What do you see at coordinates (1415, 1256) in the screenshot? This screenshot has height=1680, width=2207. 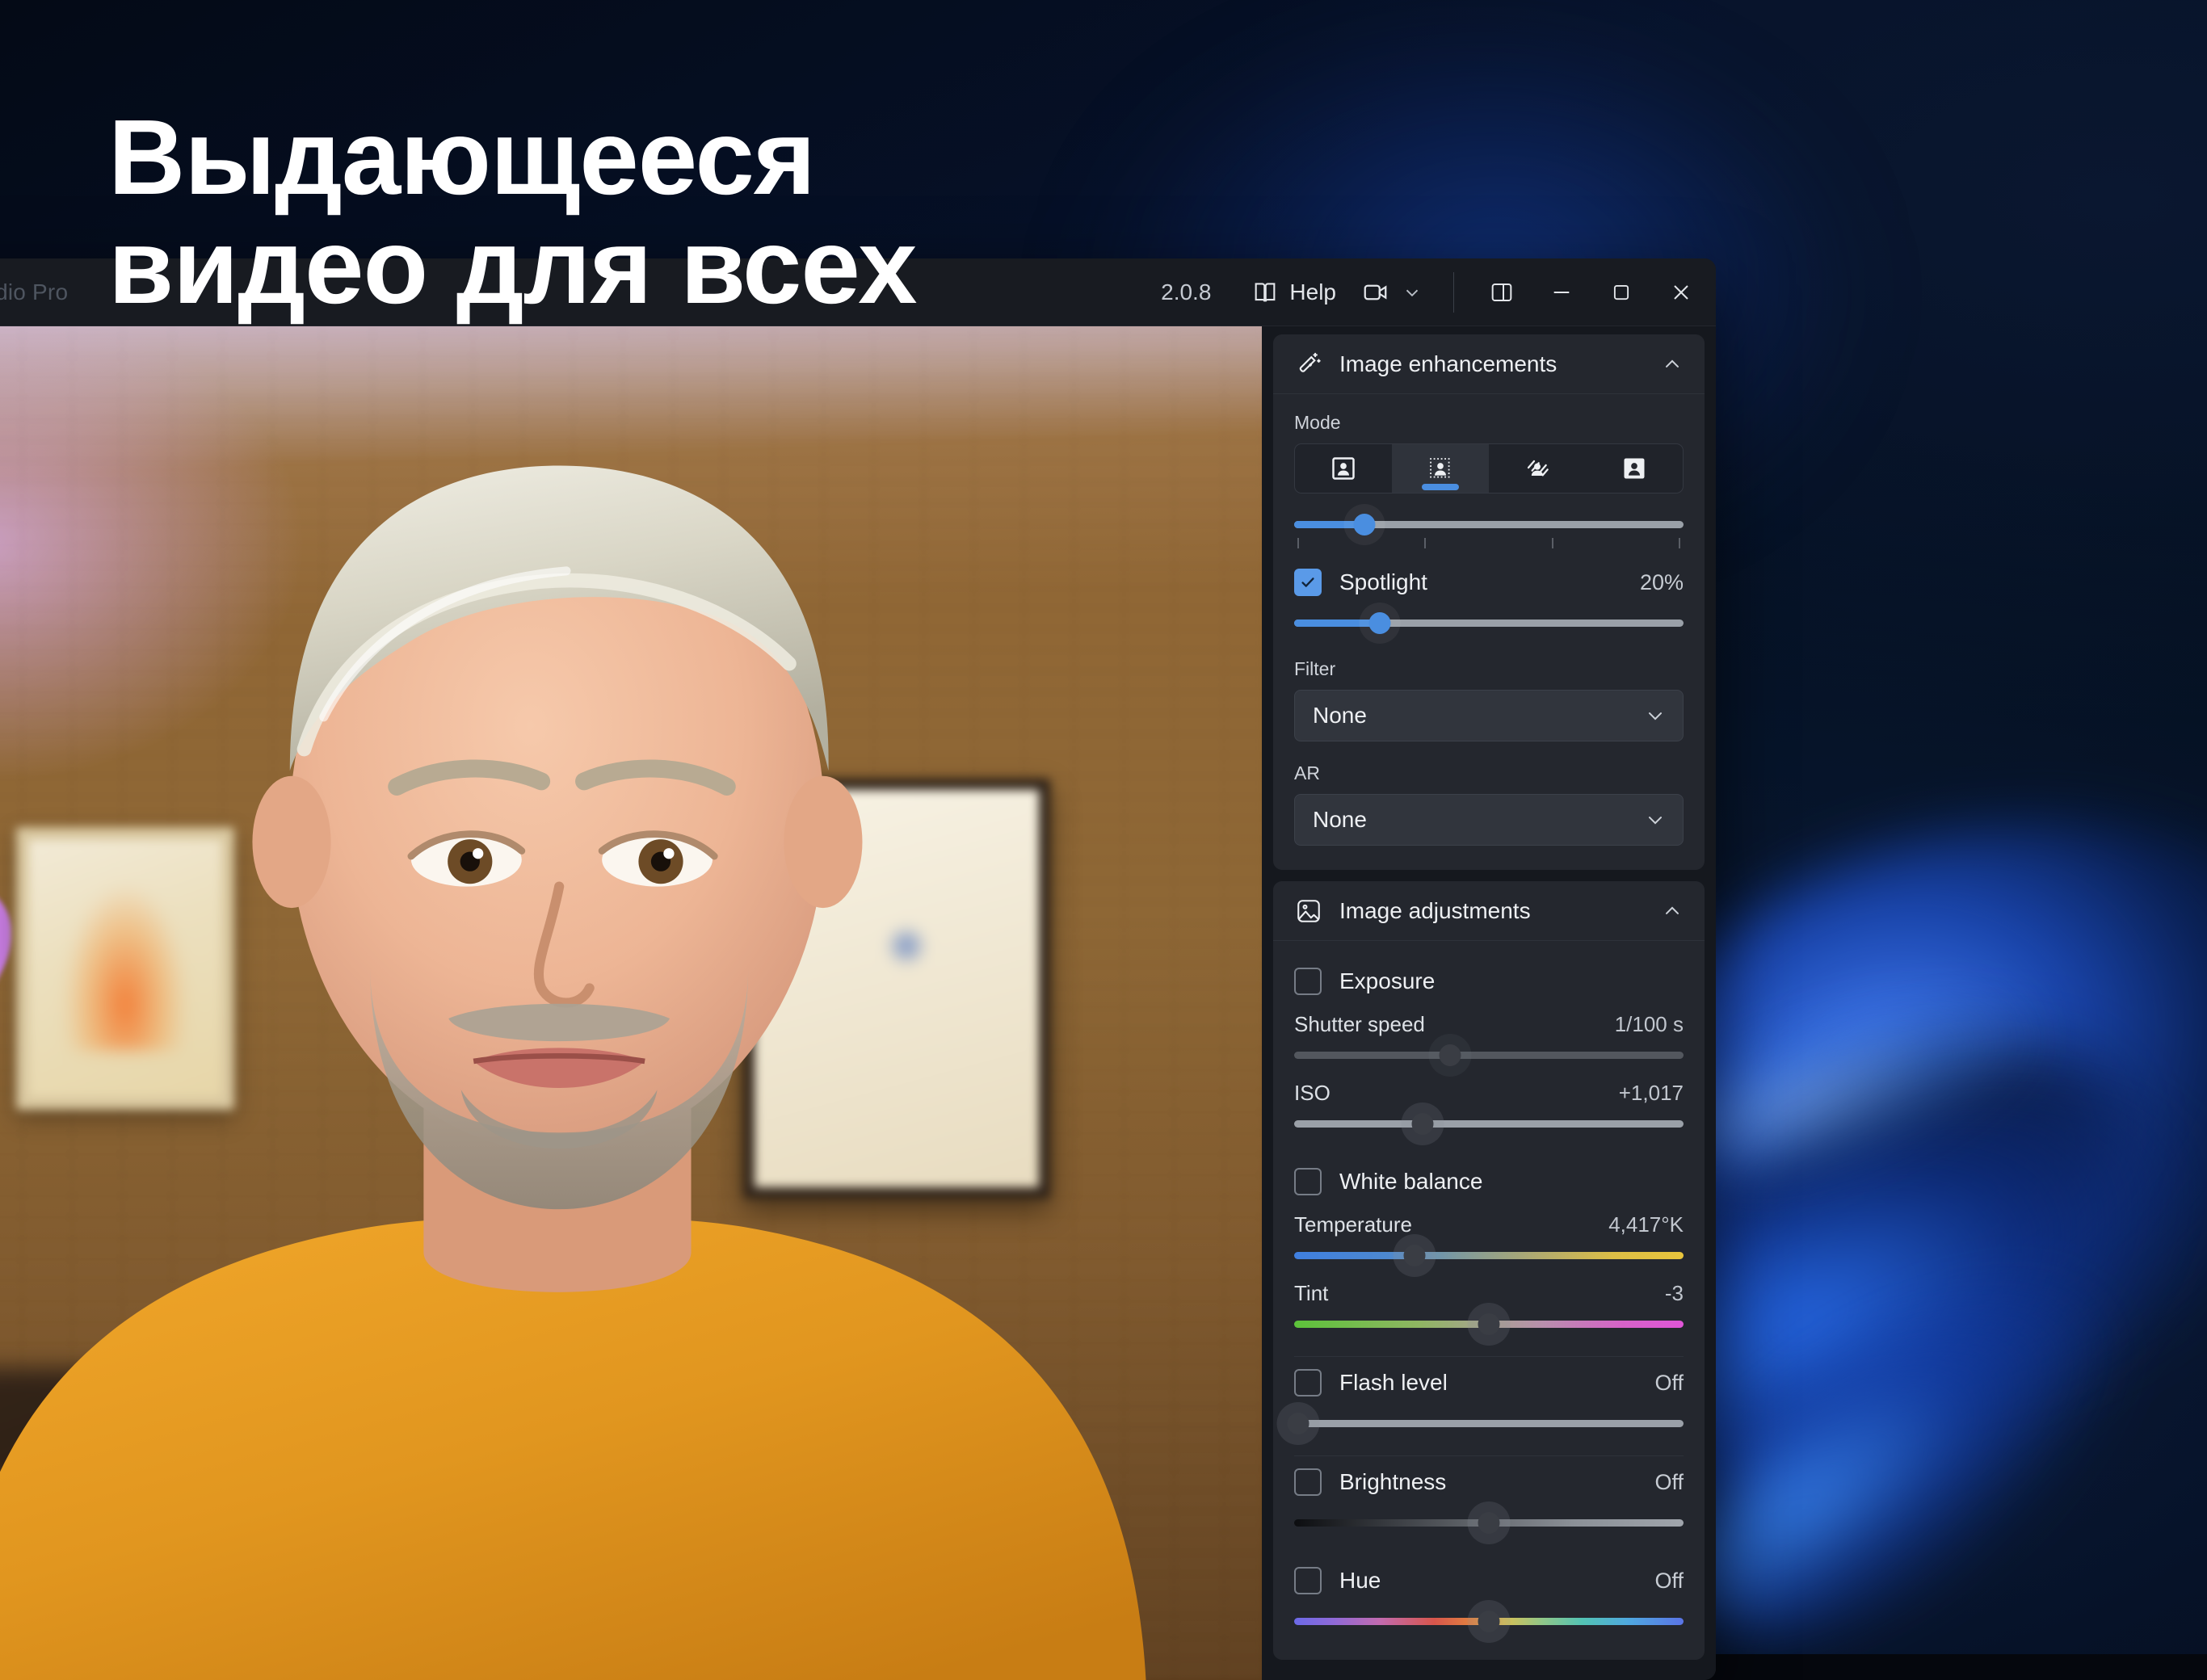 I see `temperature-thumb` at bounding box center [1415, 1256].